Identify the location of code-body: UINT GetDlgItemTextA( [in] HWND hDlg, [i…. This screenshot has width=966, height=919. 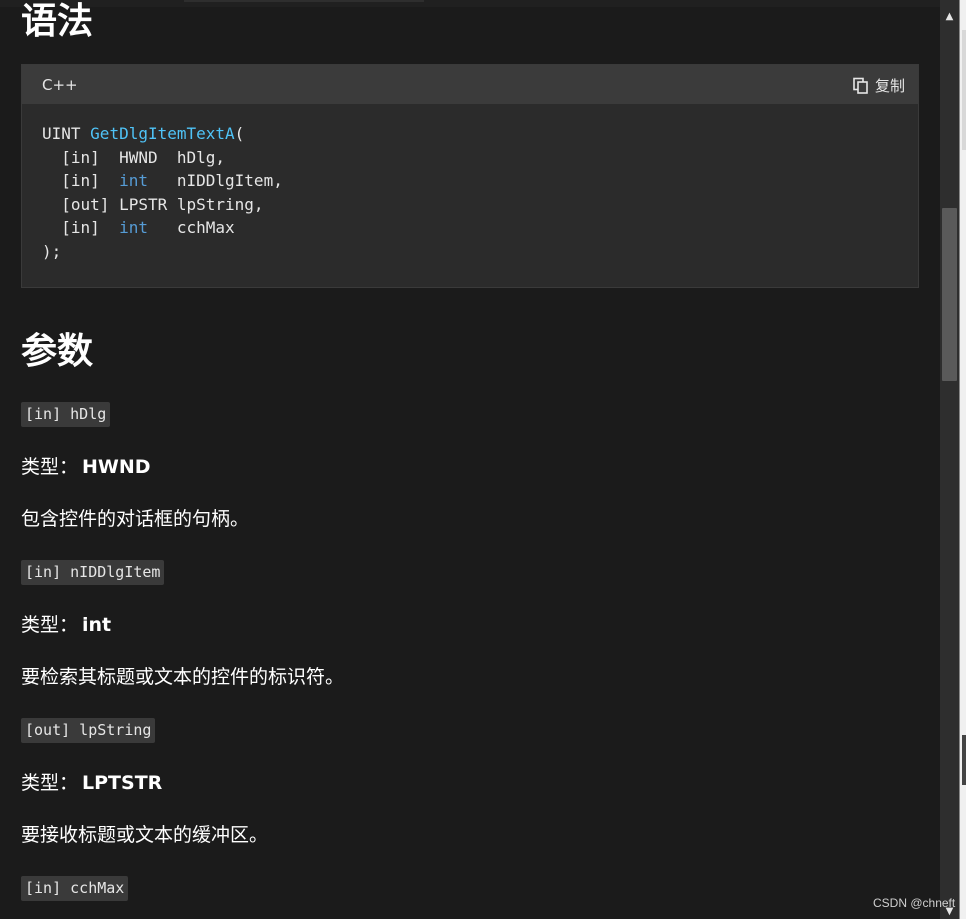
(162, 193).